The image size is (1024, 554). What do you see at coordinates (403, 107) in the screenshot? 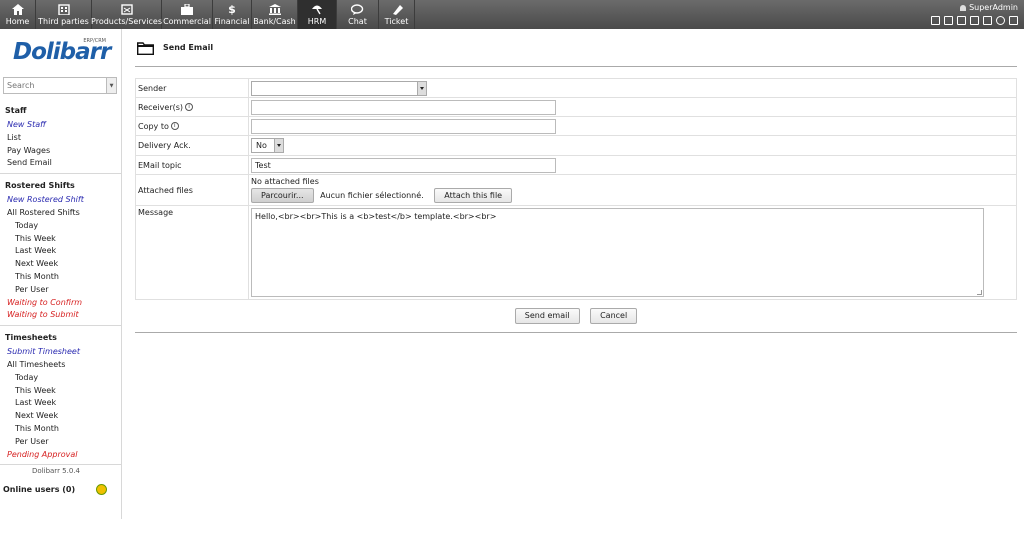
I see `receivers-input` at bounding box center [403, 107].